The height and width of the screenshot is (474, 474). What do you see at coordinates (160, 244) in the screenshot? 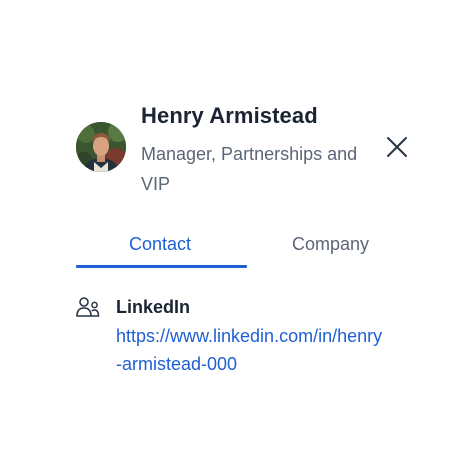
I see `tab-contact: Contact` at bounding box center [160, 244].